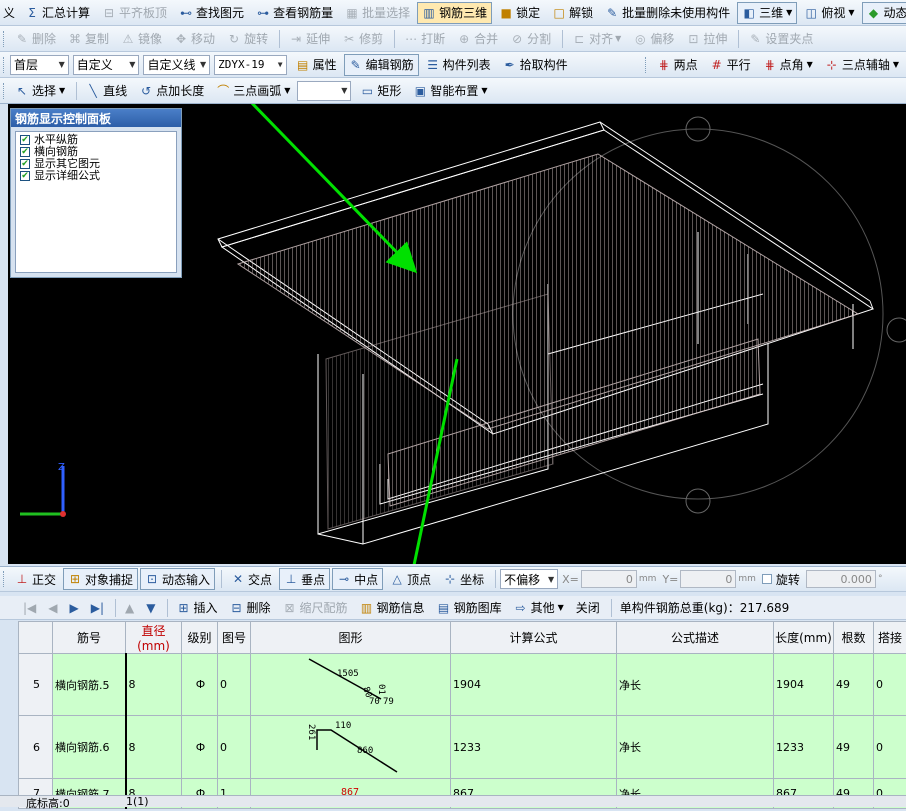 The image size is (906, 811). I want to click on batch-delete-unused-button: ✎批量删除未使用构件, so click(667, 13).